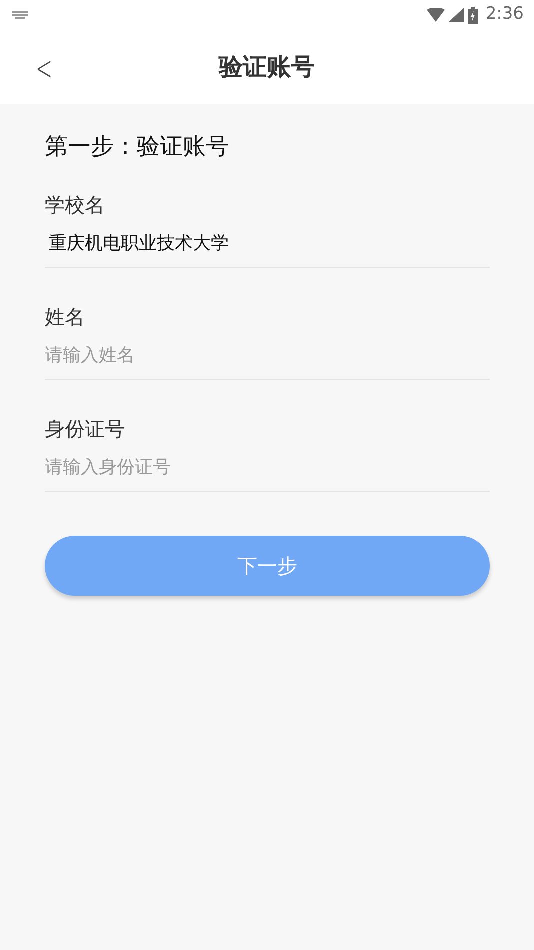  Describe the element at coordinates (267, 472) in the screenshot. I see `input-field: 请输入身份证号` at that location.